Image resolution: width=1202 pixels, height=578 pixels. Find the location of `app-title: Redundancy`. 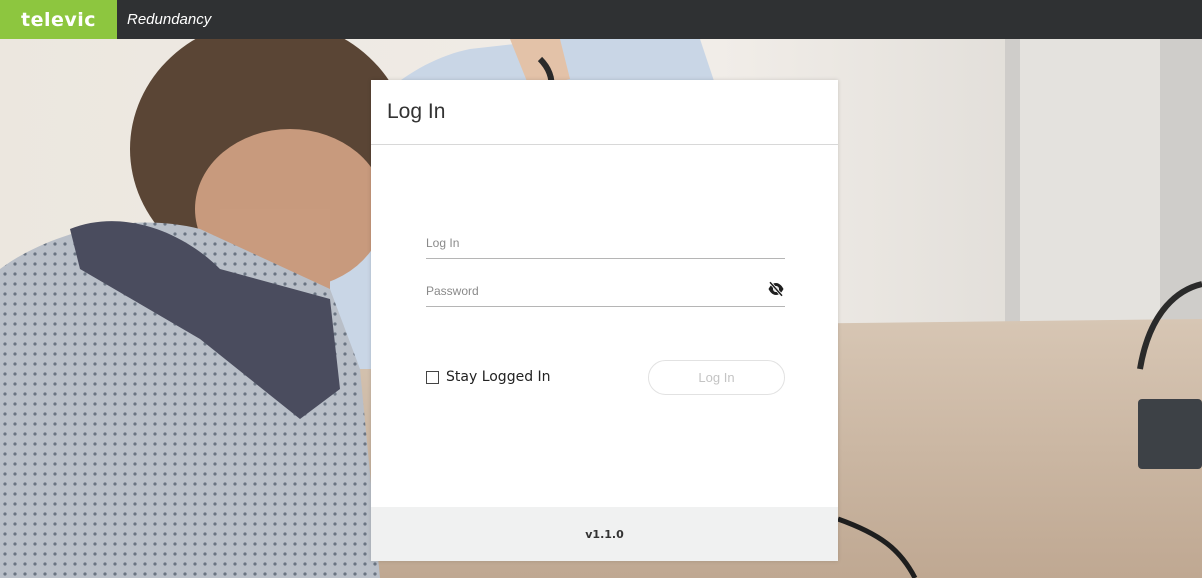

app-title: Redundancy is located at coordinates (169, 19).